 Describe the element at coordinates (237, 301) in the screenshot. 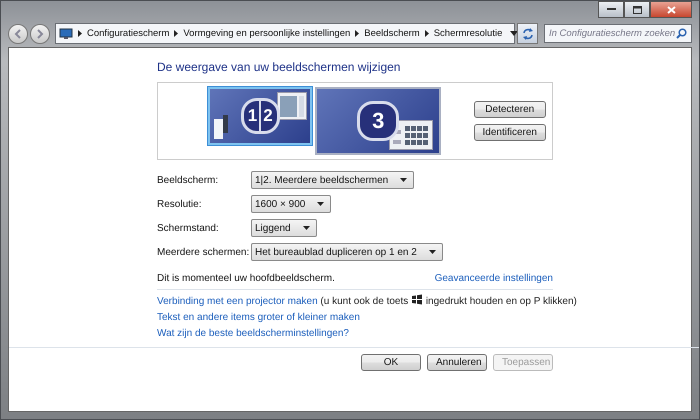

I see `projector-link: Verbinding met een projector maken` at that location.